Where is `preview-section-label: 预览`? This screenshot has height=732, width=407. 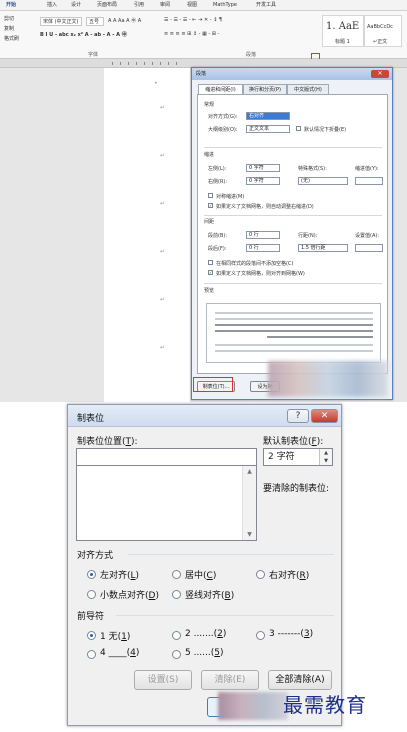
preview-section-label: 预览 is located at coordinates (209, 291).